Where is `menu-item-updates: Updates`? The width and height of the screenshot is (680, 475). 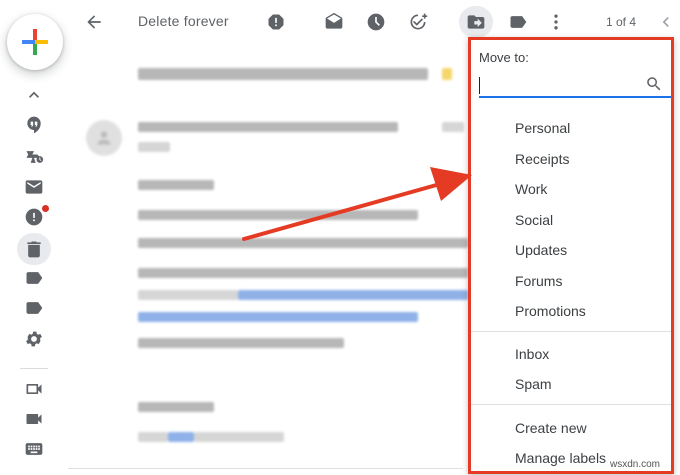 menu-item-updates: Updates is located at coordinates (541, 250).